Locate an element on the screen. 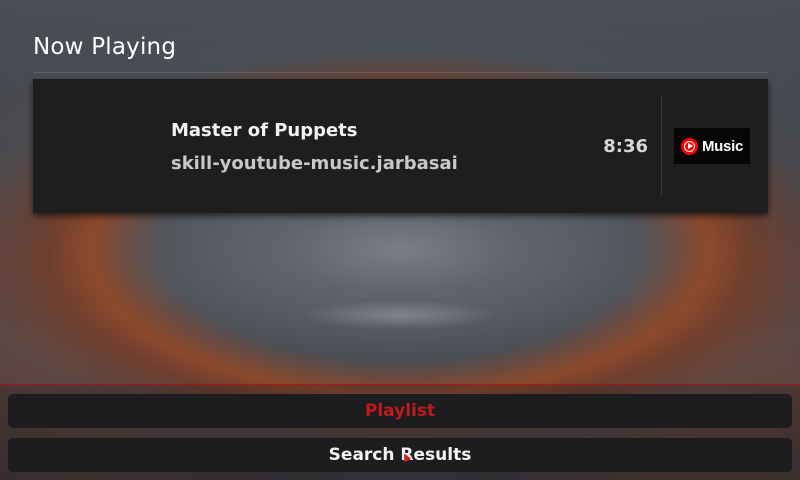  title-divider is located at coordinates (400, 72).